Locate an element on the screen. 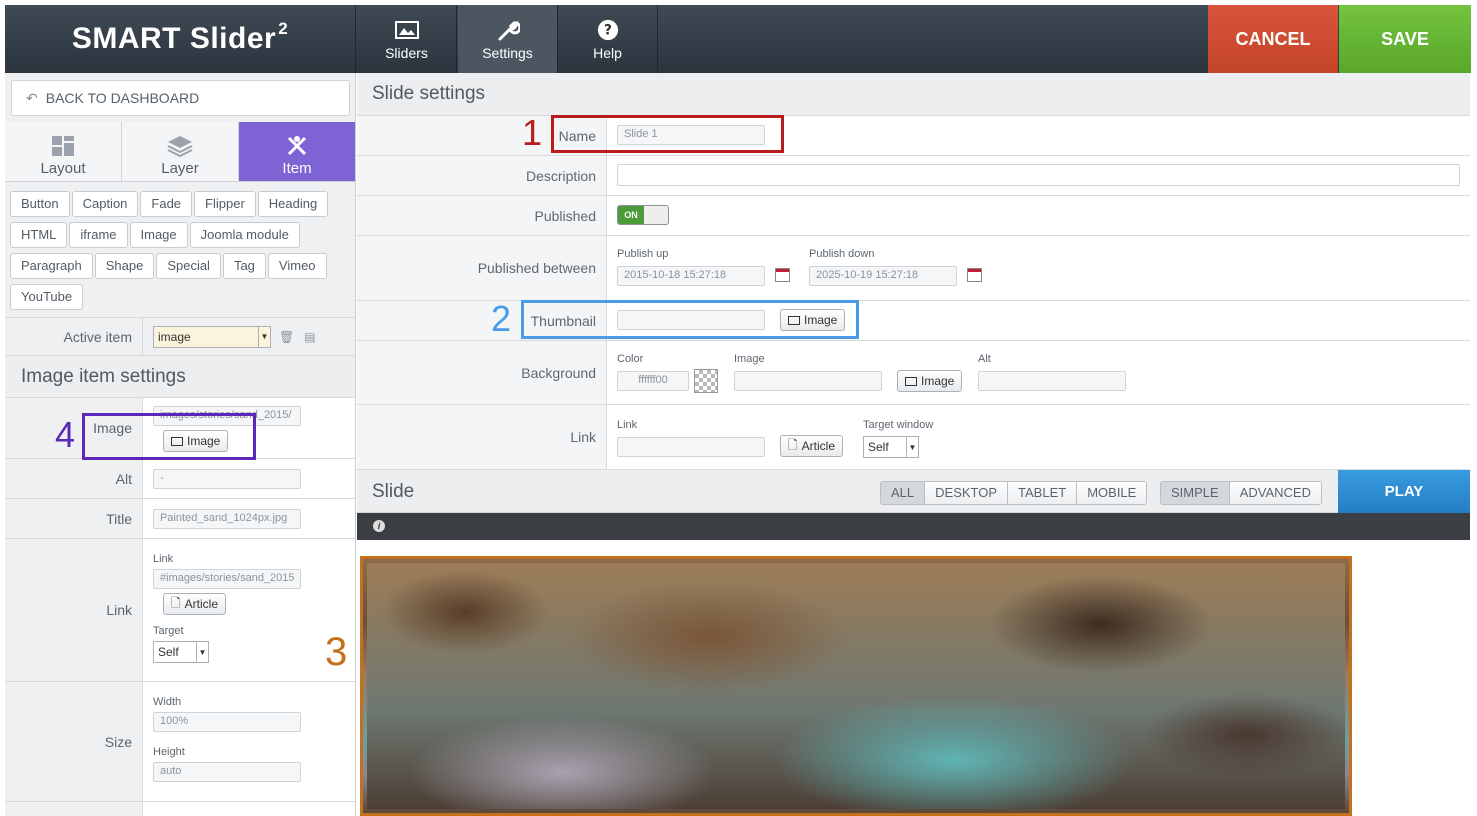  tab-item: Item is located at coordinates (297, 152).